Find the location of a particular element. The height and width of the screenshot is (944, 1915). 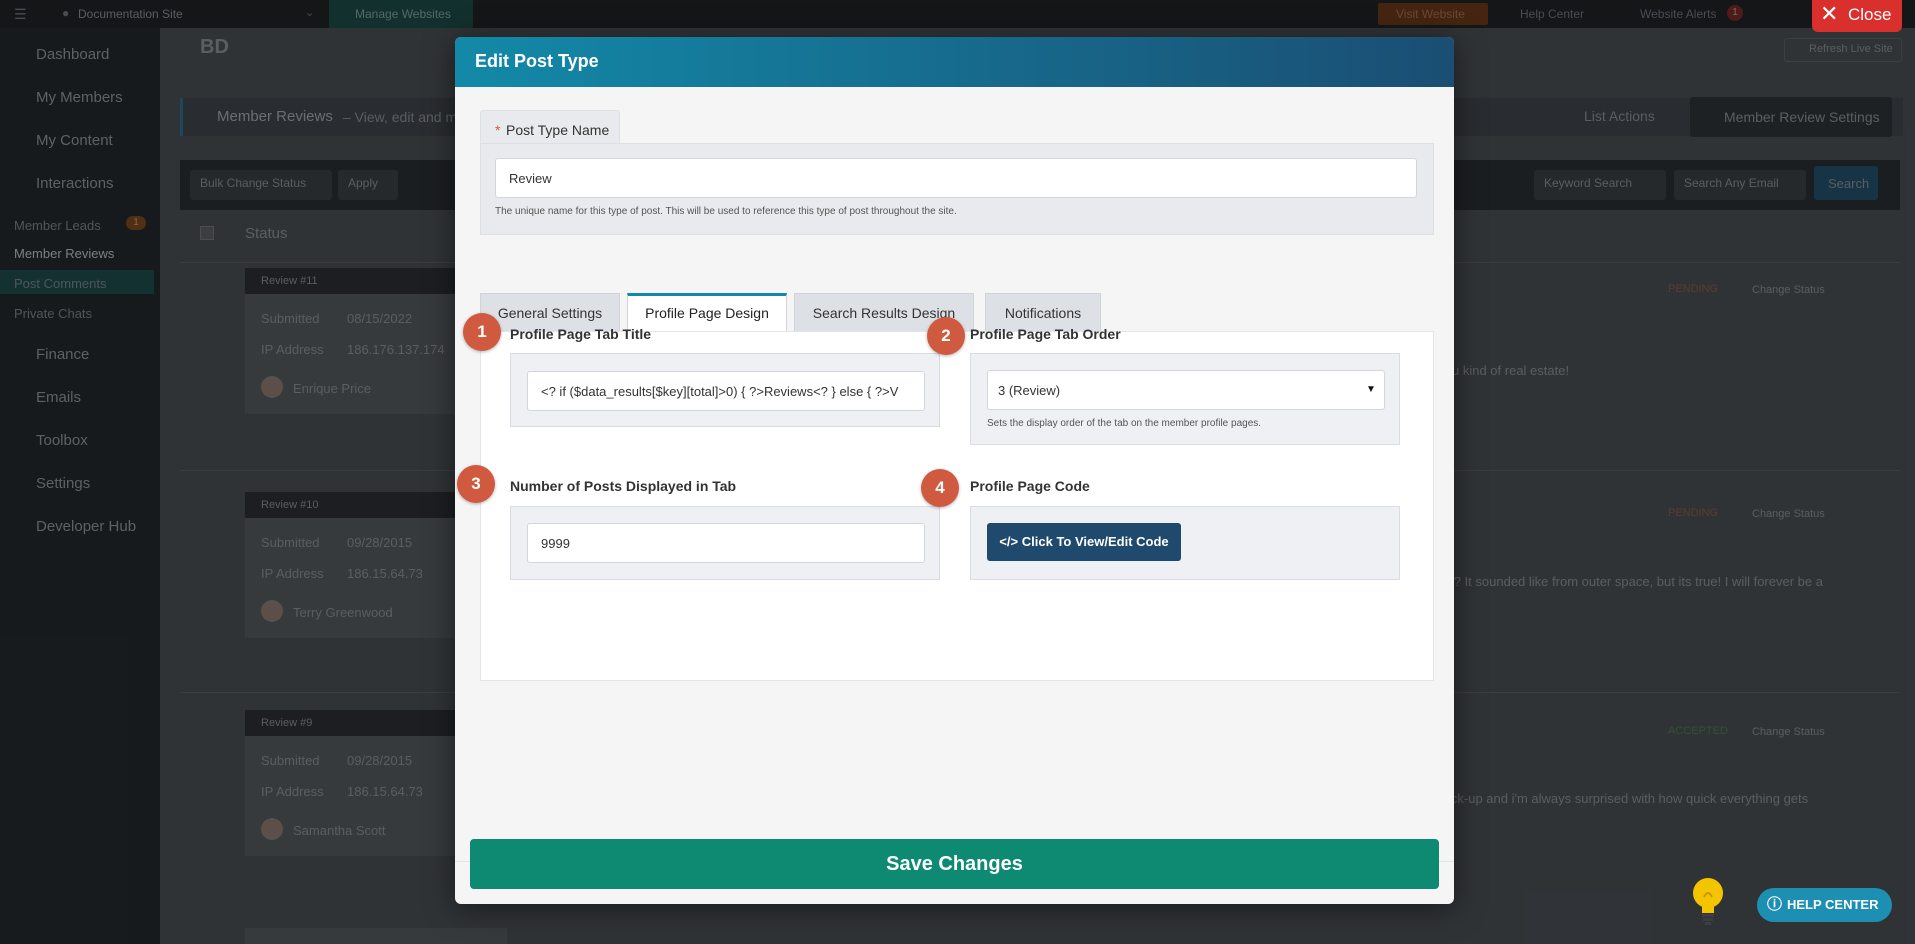

close-icon: ✕ is located at coordinates (1829, 13).